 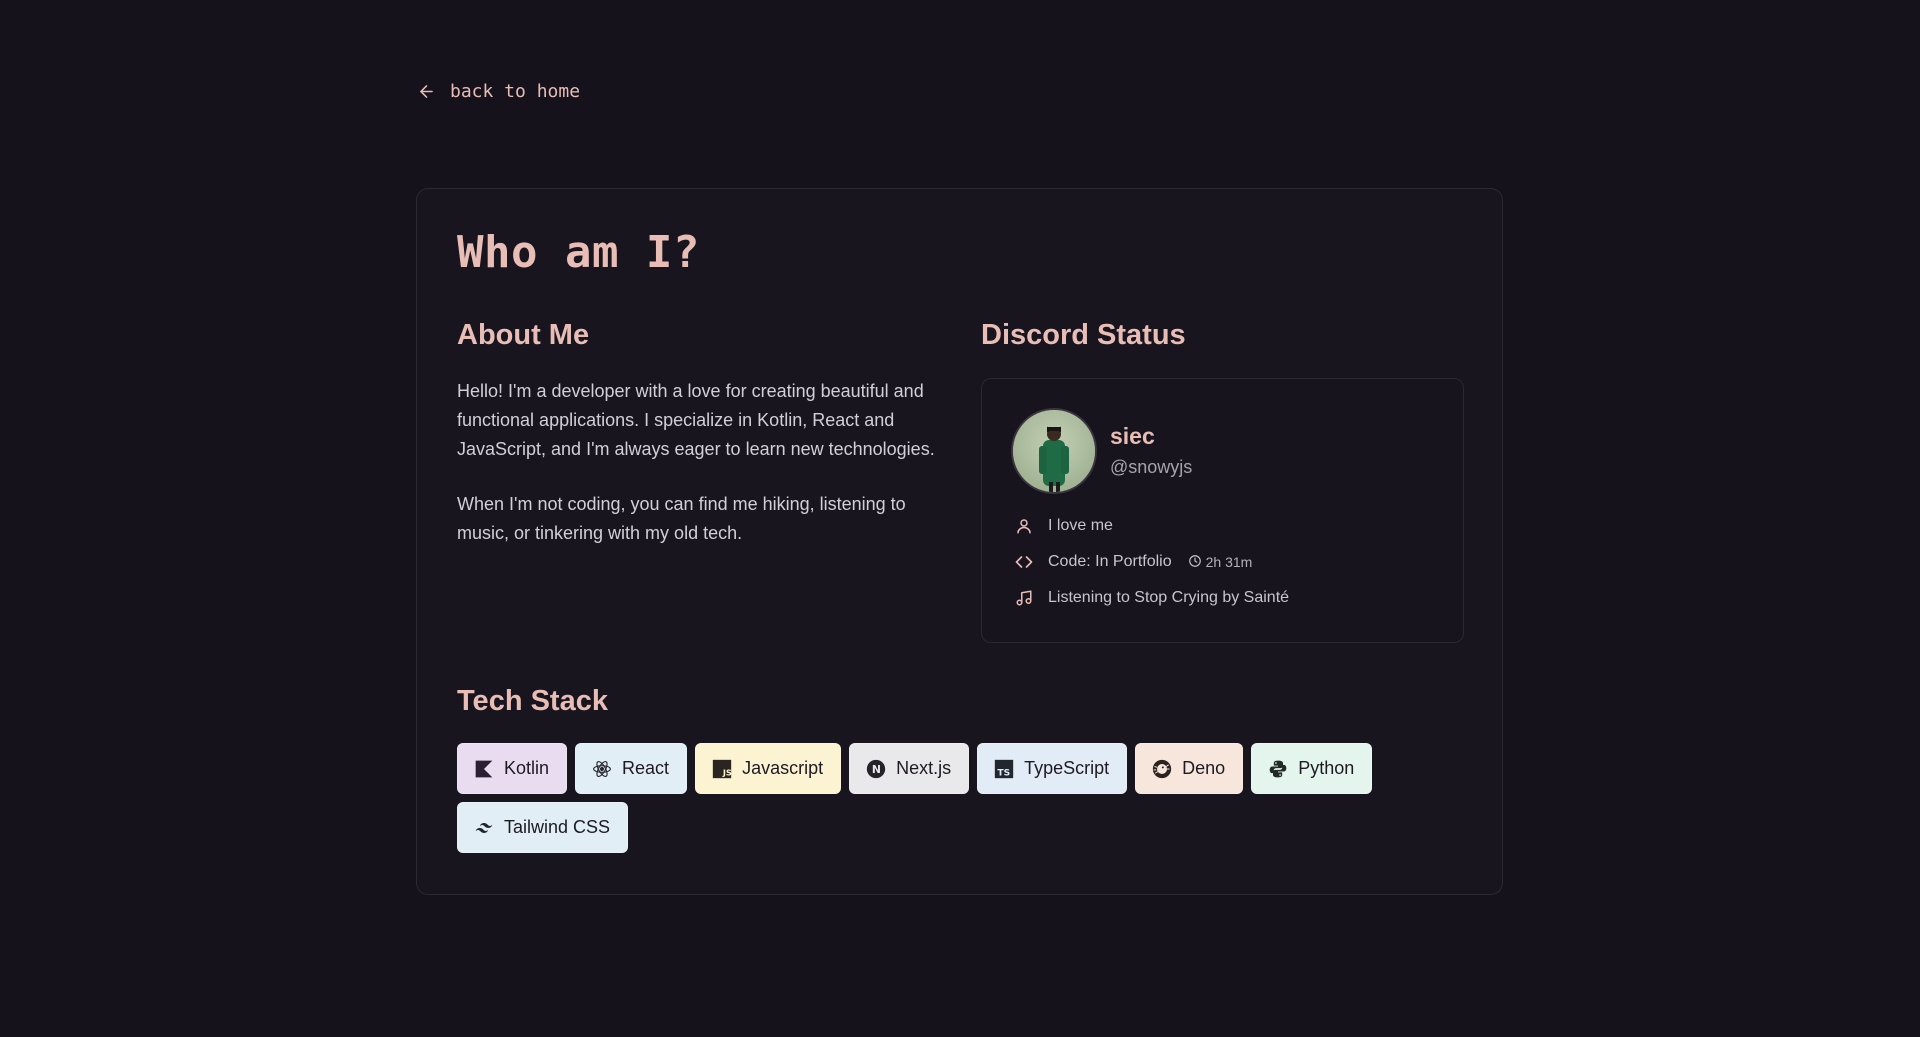 I want to click on listening-text: Listening to Stop Crying by Sainté, so click(x=1169, y=597).